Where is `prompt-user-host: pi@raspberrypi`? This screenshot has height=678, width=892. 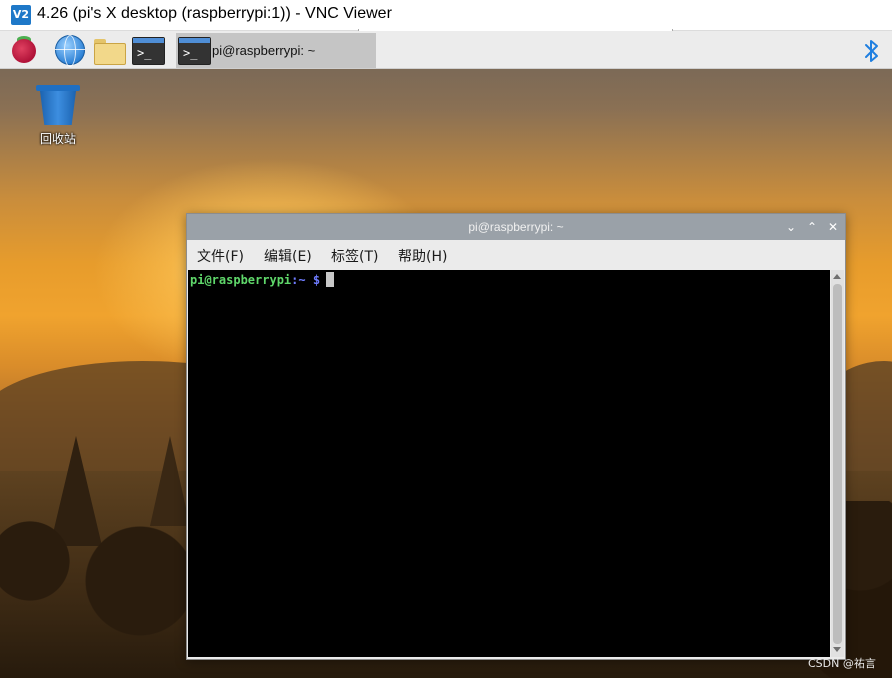 prompt-user-host: pi@raspberrypi is located at coordinates (241, 280).